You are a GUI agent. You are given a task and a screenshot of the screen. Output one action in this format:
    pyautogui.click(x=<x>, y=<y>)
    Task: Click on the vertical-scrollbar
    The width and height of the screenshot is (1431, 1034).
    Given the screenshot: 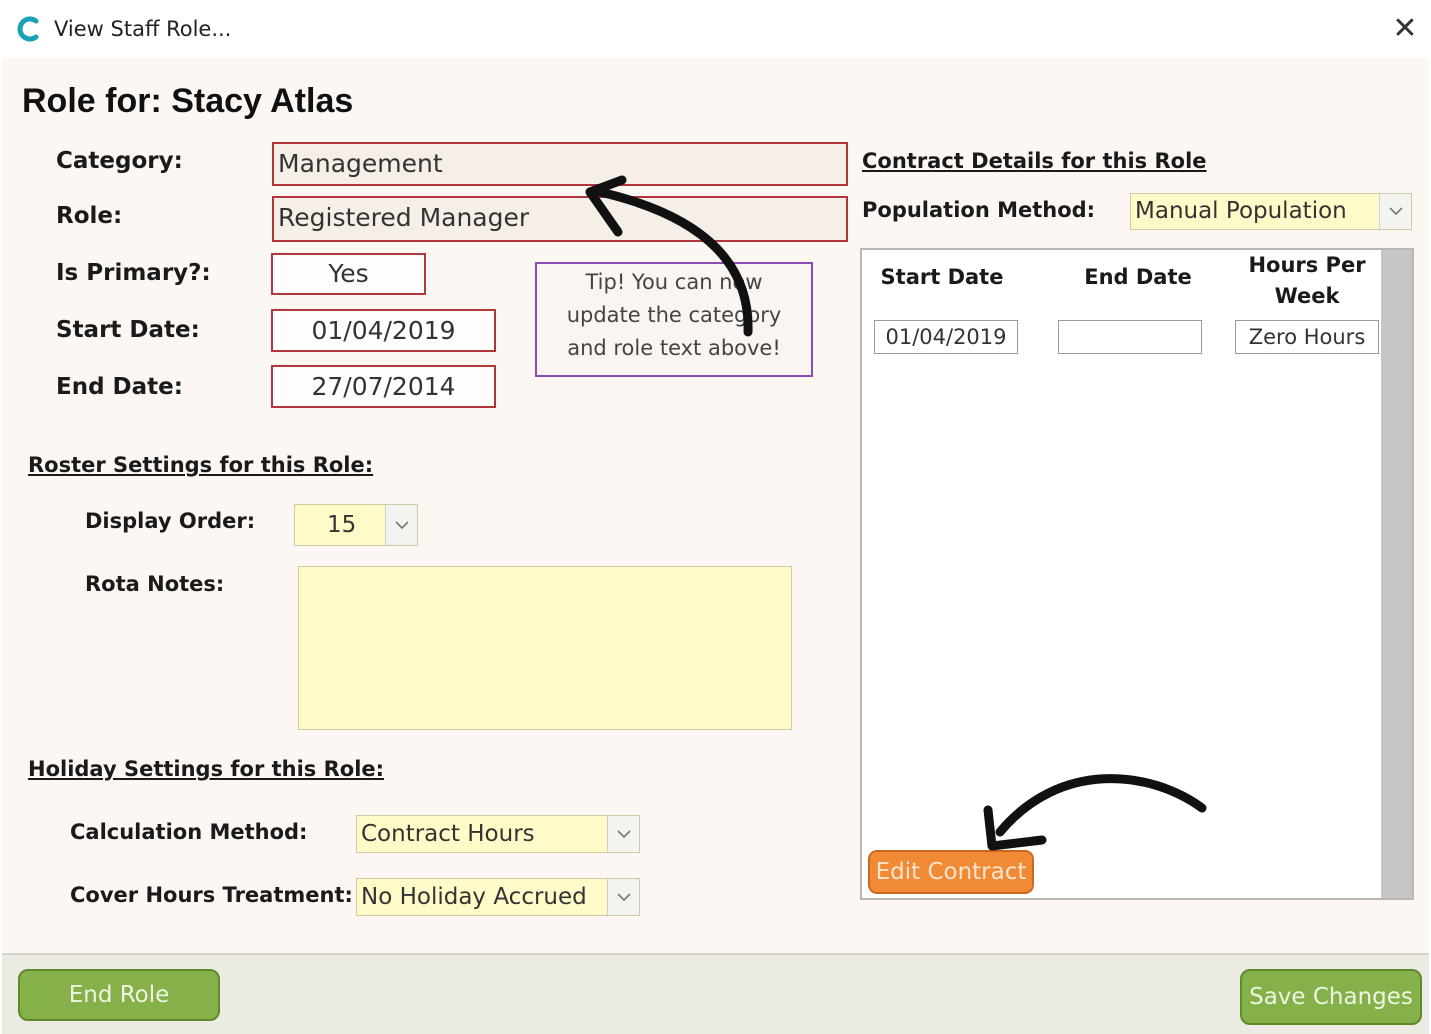 What is the action you would take?
    pyautogui.click(x=1396, y=574)
    